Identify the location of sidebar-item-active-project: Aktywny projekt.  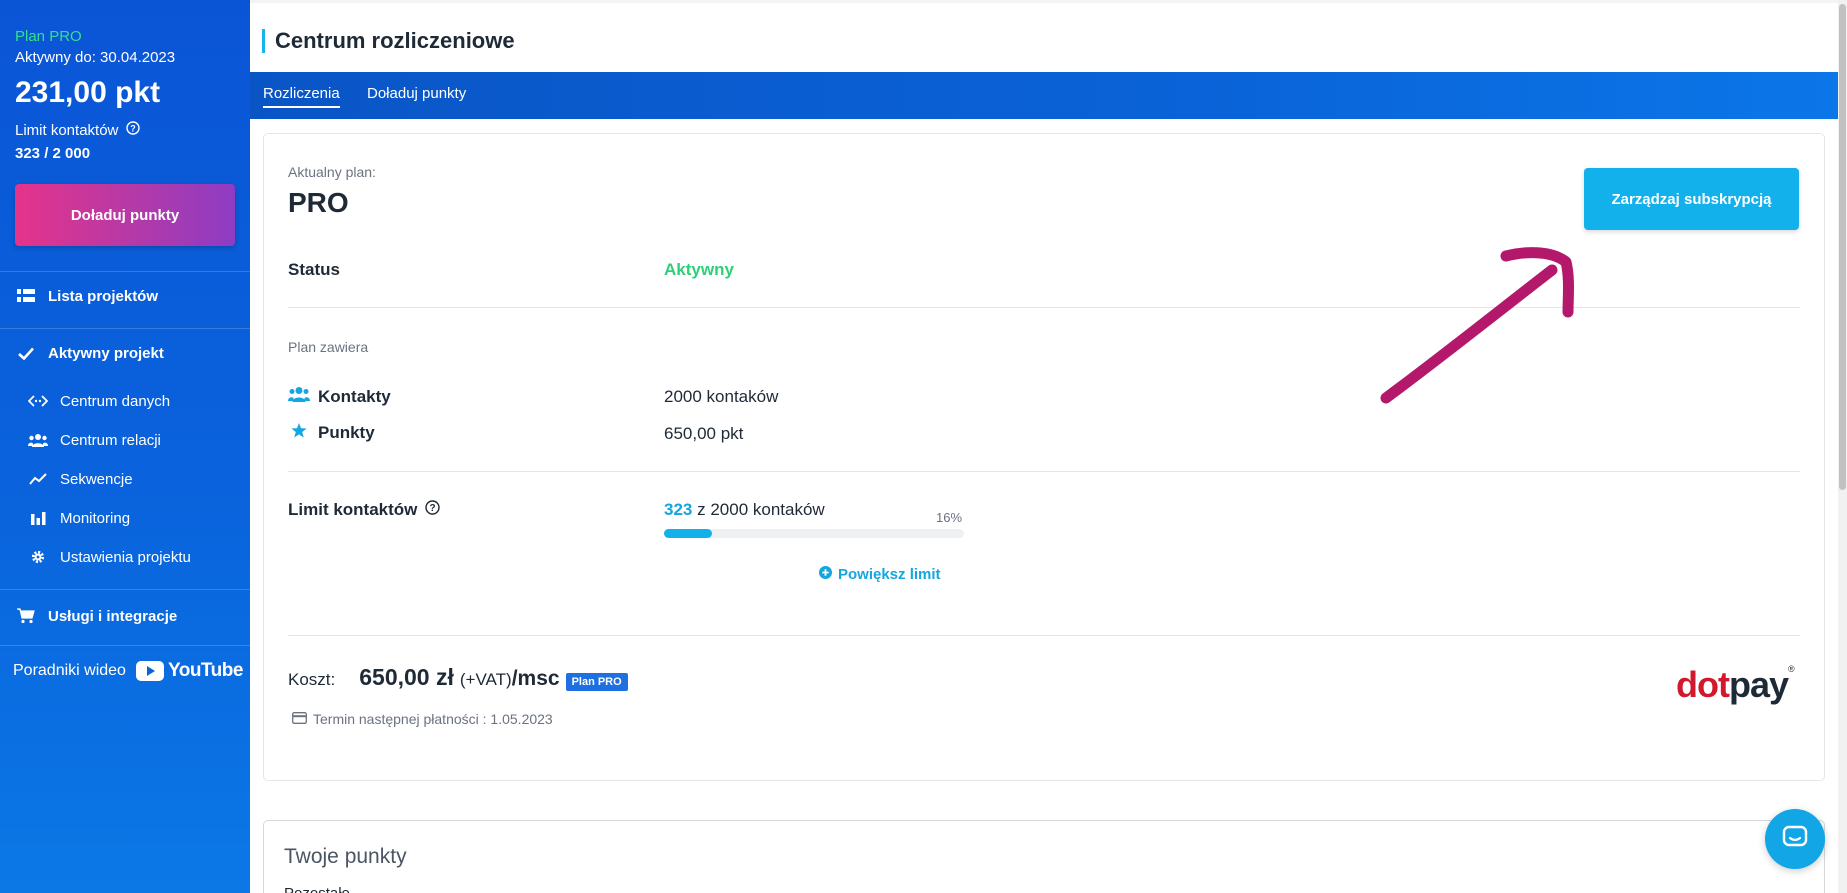
(90, 353).